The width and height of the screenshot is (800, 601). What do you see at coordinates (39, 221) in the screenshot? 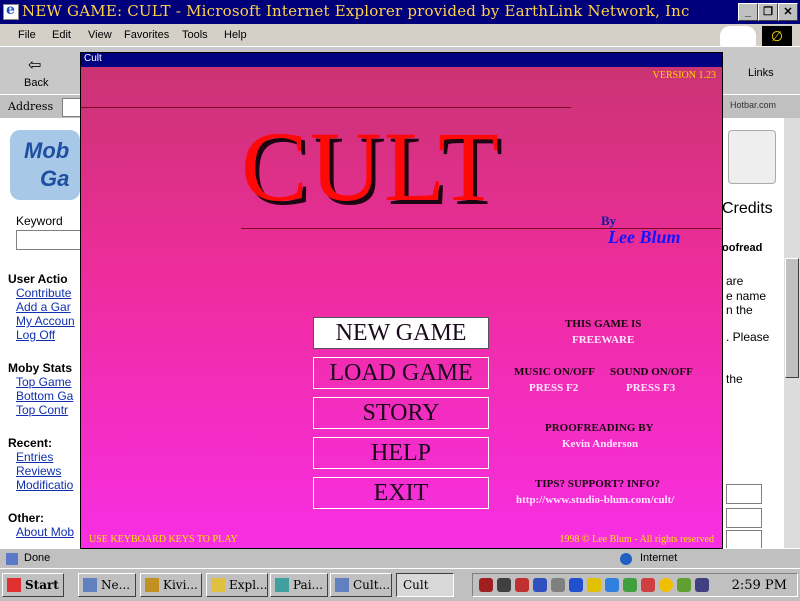
I see `keyword-label: Keyword` at bounding box center [39, 221].